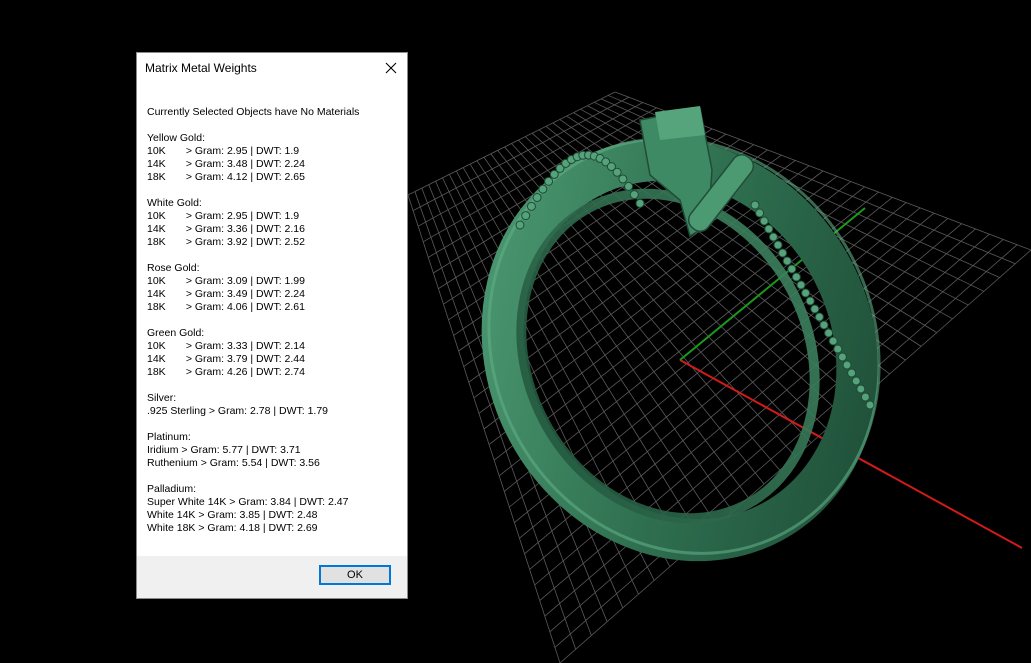 The width and height of the screenshot is (1031, 663). What do you see at coordinates (233, 463) in the screenshot?
I see `weight-value: Ruthenium > Gram: 5.54 | DWT: 3.56` at bounding box center [233, 463].